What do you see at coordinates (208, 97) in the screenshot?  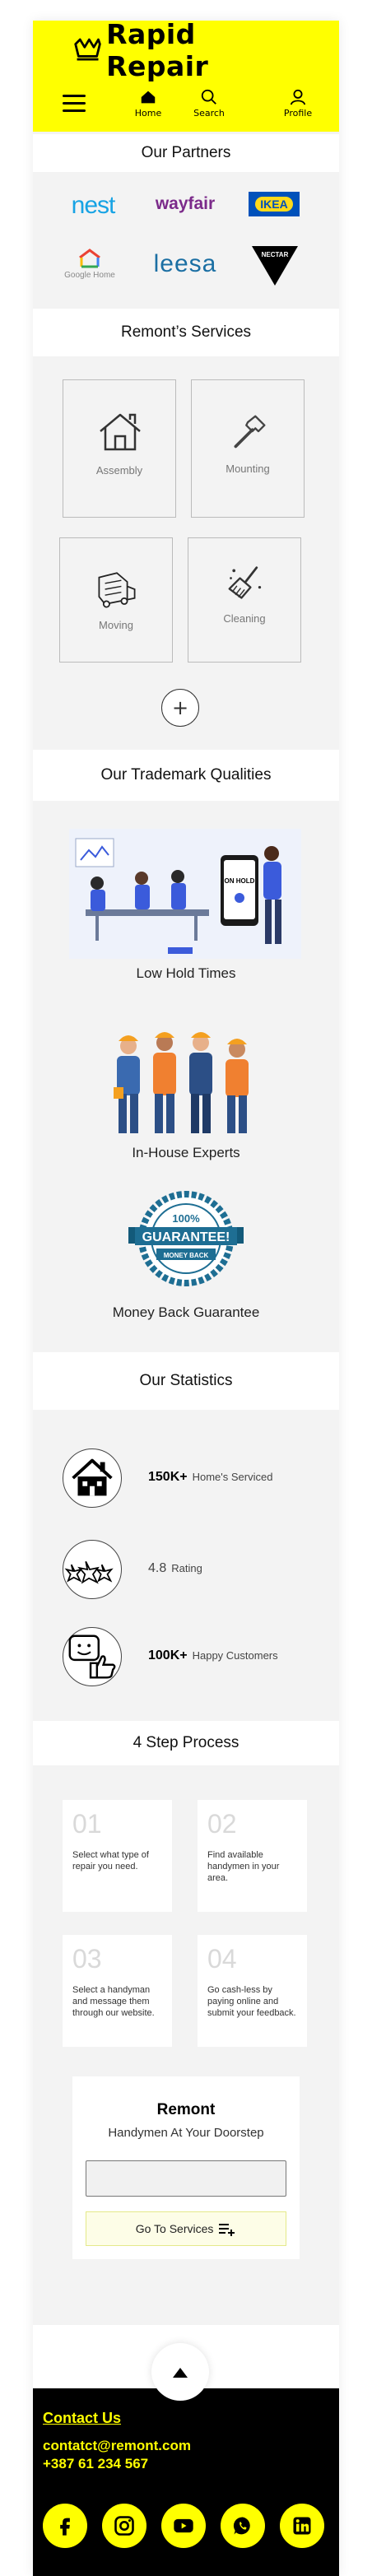 I see `search-icon` at bounding box center [208, 97].